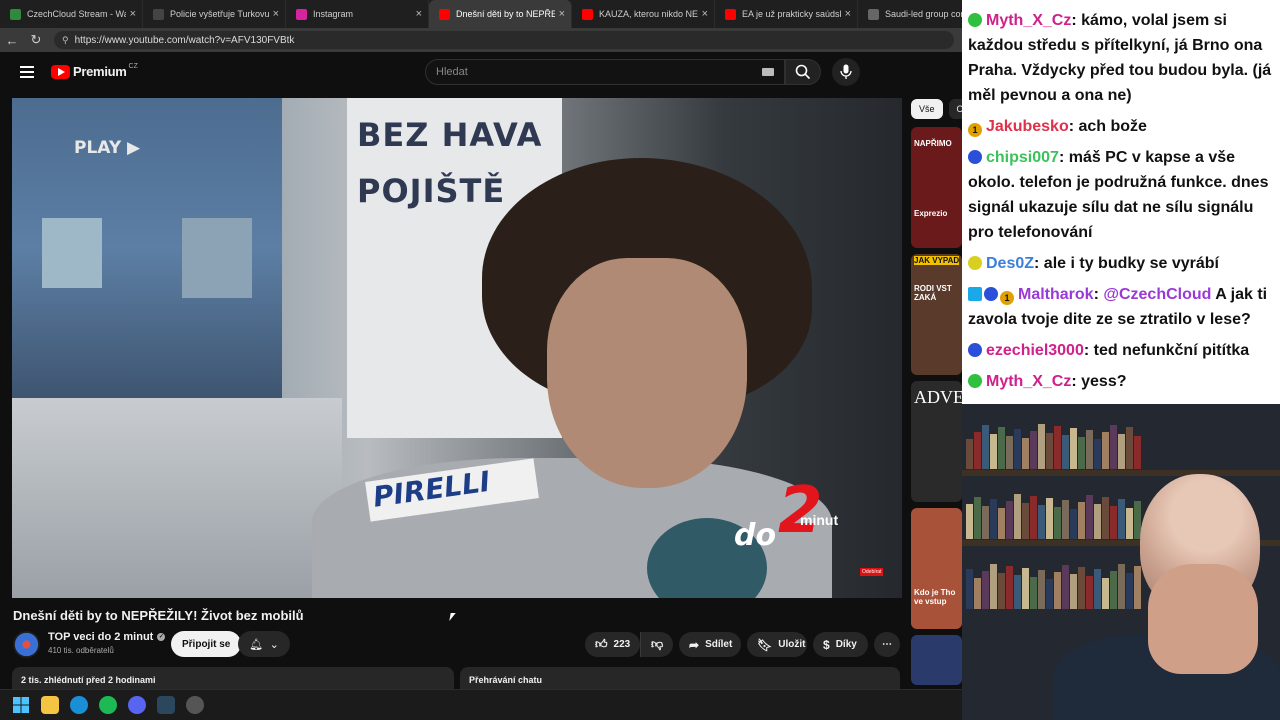 Image resolution: width=1280 pixels, height=720 pixels. What do you see at coordinates (1126, 263) in the screenshot?
I see `chat-text: : ale i ty budky se vyrábí` at bounding box center [1126, 263].